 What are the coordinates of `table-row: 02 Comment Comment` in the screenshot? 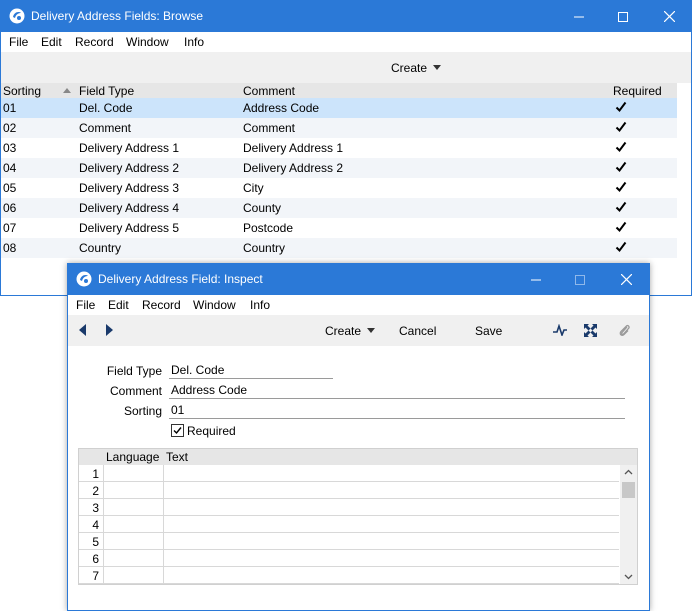 It's located at (339, 128).